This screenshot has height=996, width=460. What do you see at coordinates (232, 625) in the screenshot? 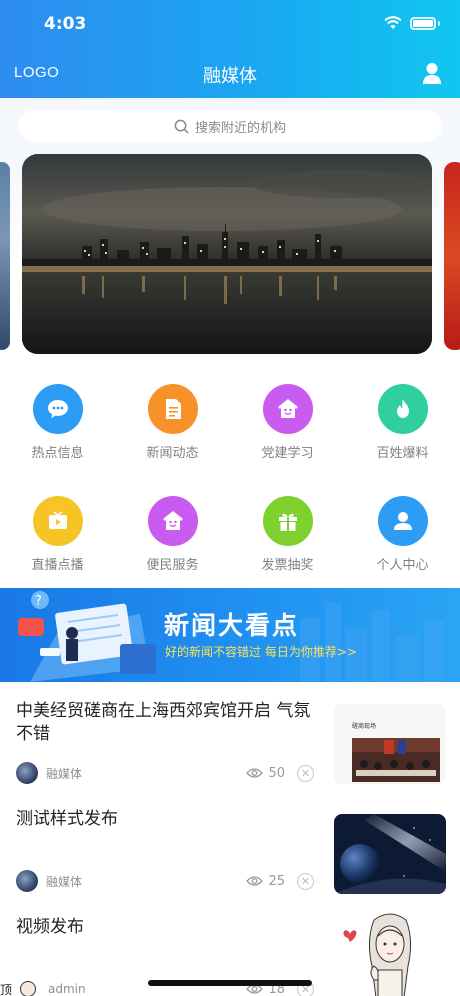
I see `promo-title: 新闻大看点` at bounding box center [232, 625].